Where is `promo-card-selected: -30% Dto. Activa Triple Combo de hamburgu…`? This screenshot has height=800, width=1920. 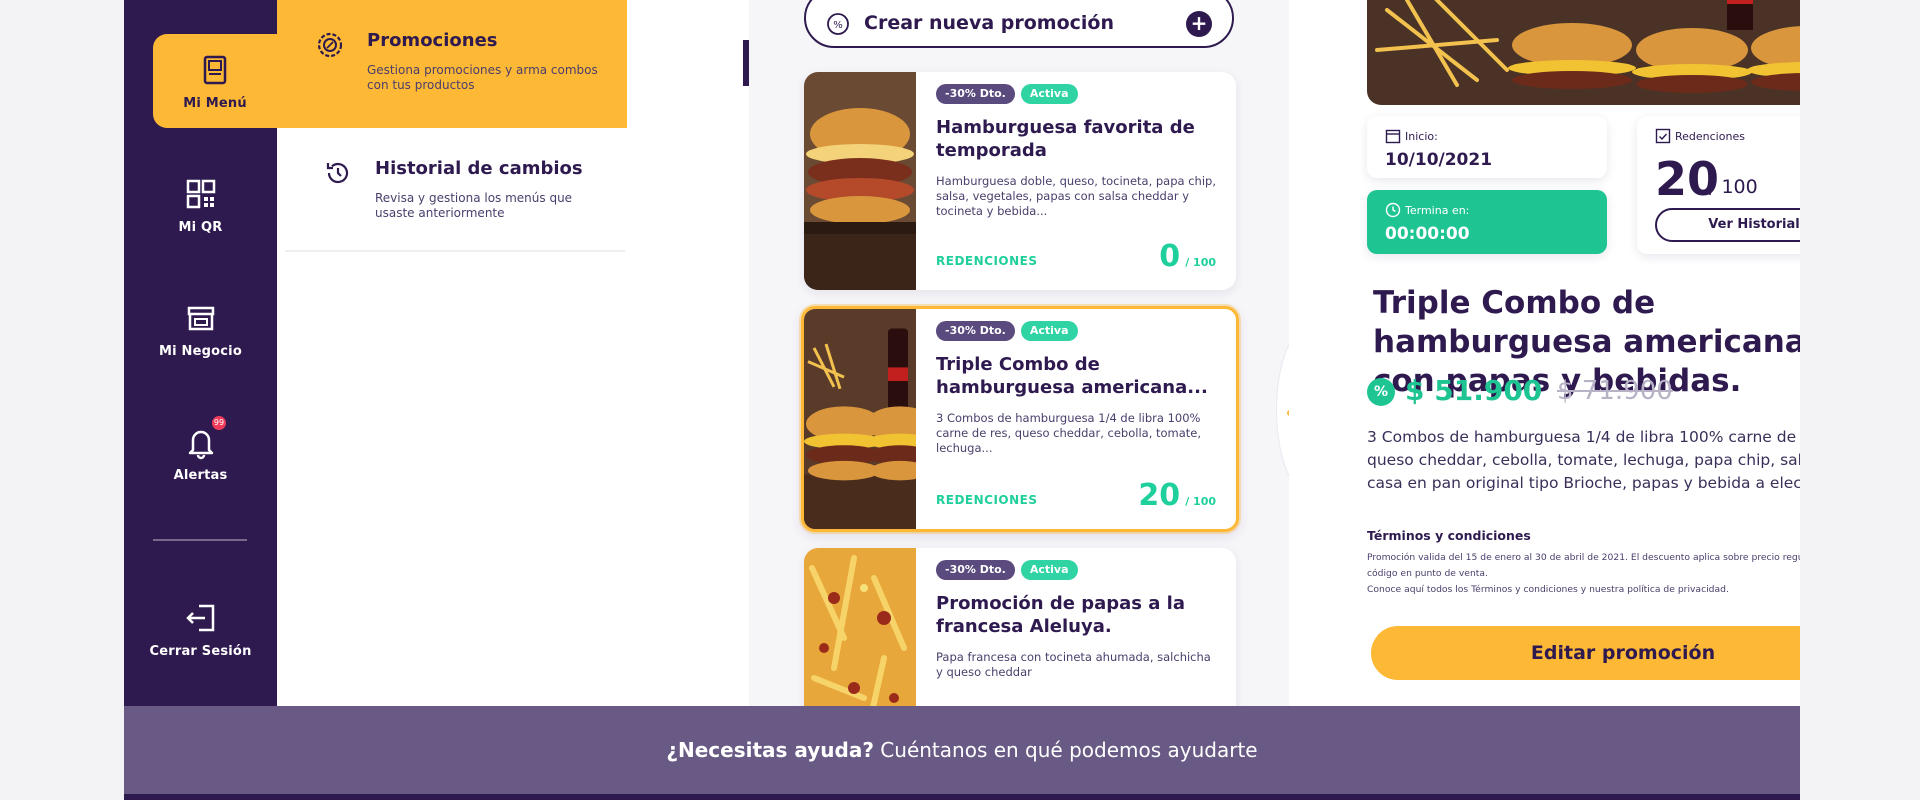
promo-card-selected: -30% Dto. Activa Triple Combo de hamburgu… is located at coordinates (1020, 419).